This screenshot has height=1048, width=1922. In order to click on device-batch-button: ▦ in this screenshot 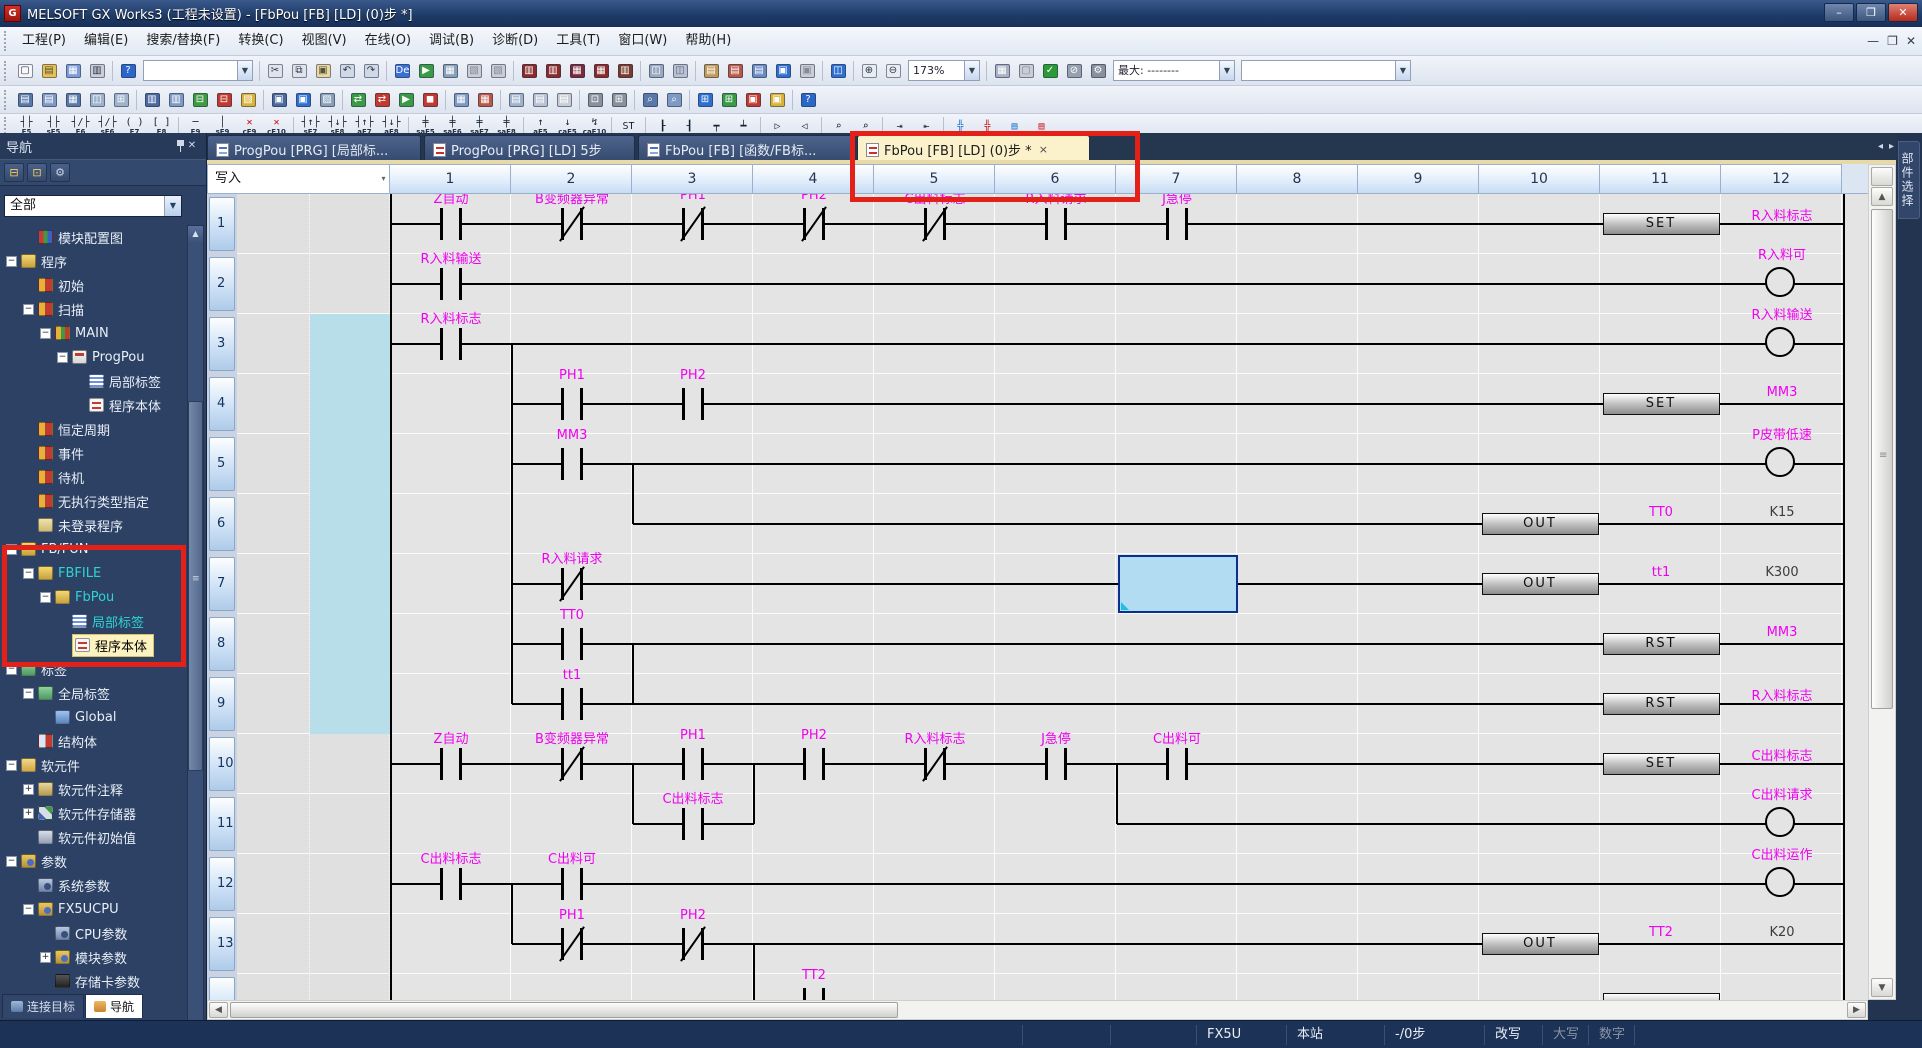, I will do `click(461, 100)`.